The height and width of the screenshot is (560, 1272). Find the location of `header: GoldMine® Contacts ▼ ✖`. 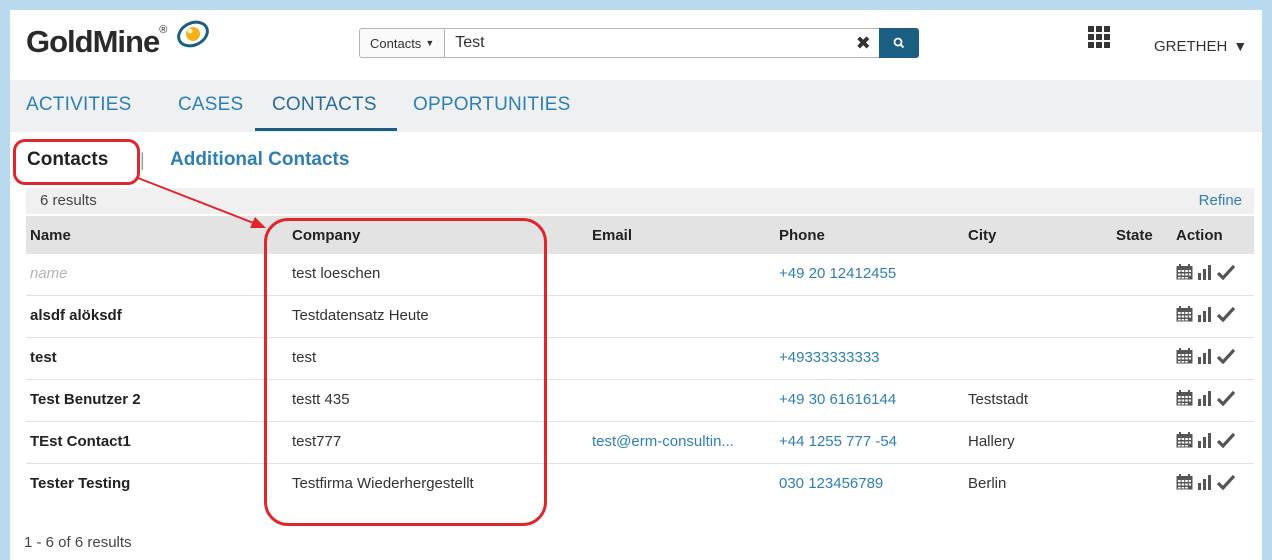

header: GoldMine® Contacts ▼ ✖ is located at coordinates (636, 44).